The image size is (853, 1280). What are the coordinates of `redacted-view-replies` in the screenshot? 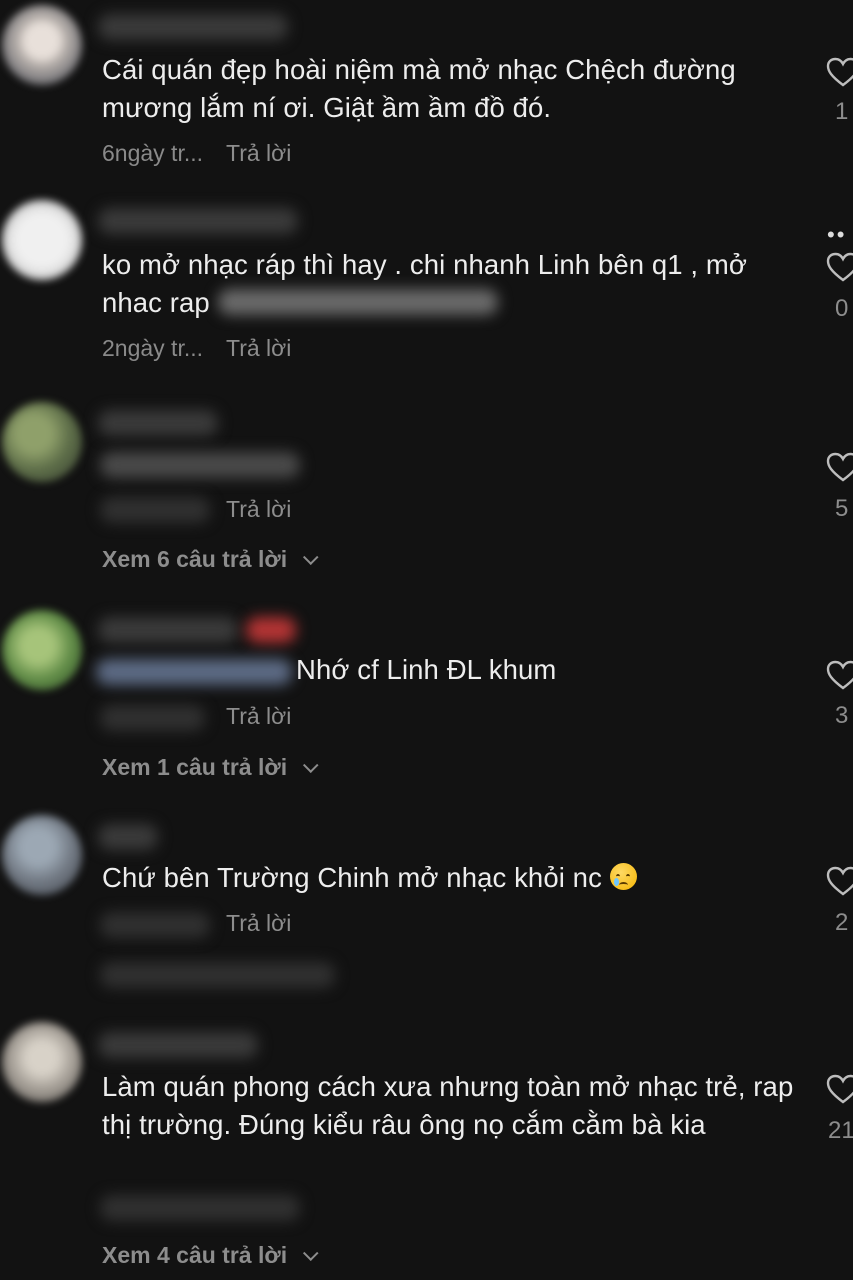 It's located at (217, 975).